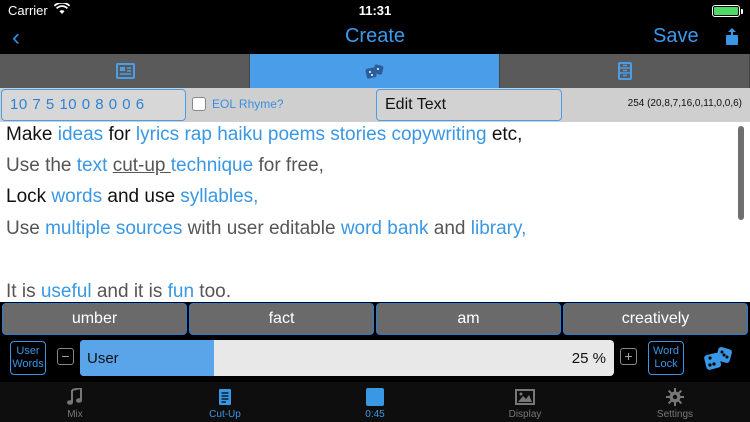 This screenshot has width=750, height=422. What do you see at coordinates (305, 165) in the screenshot?
I see `word: free,` at bounding box center [305, 165].